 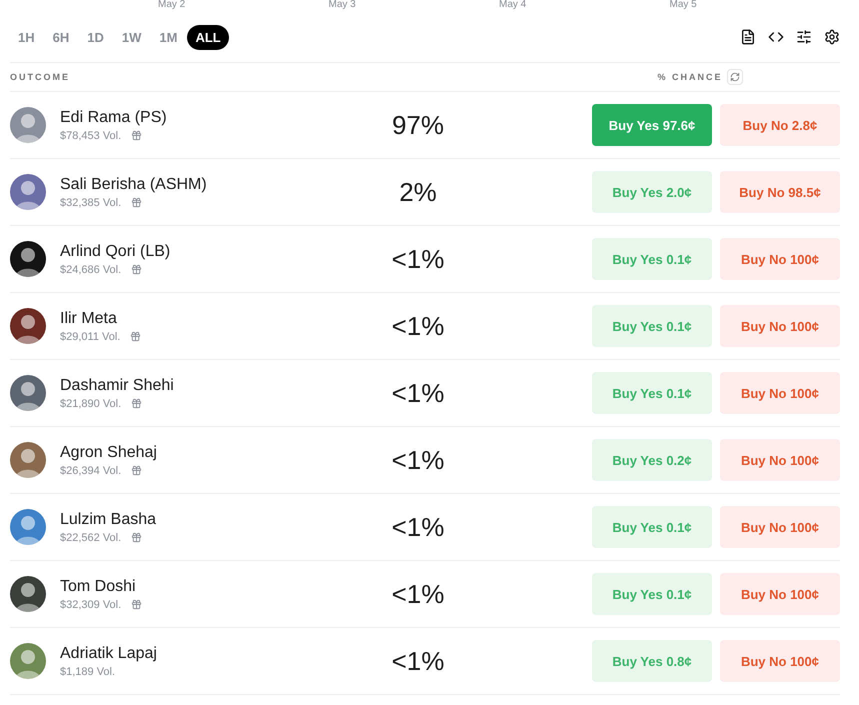 What do you see at coordinates (689, 77) in the screenshot?
I see `column-header: % CHANCE` at bounding box center [689, 77].